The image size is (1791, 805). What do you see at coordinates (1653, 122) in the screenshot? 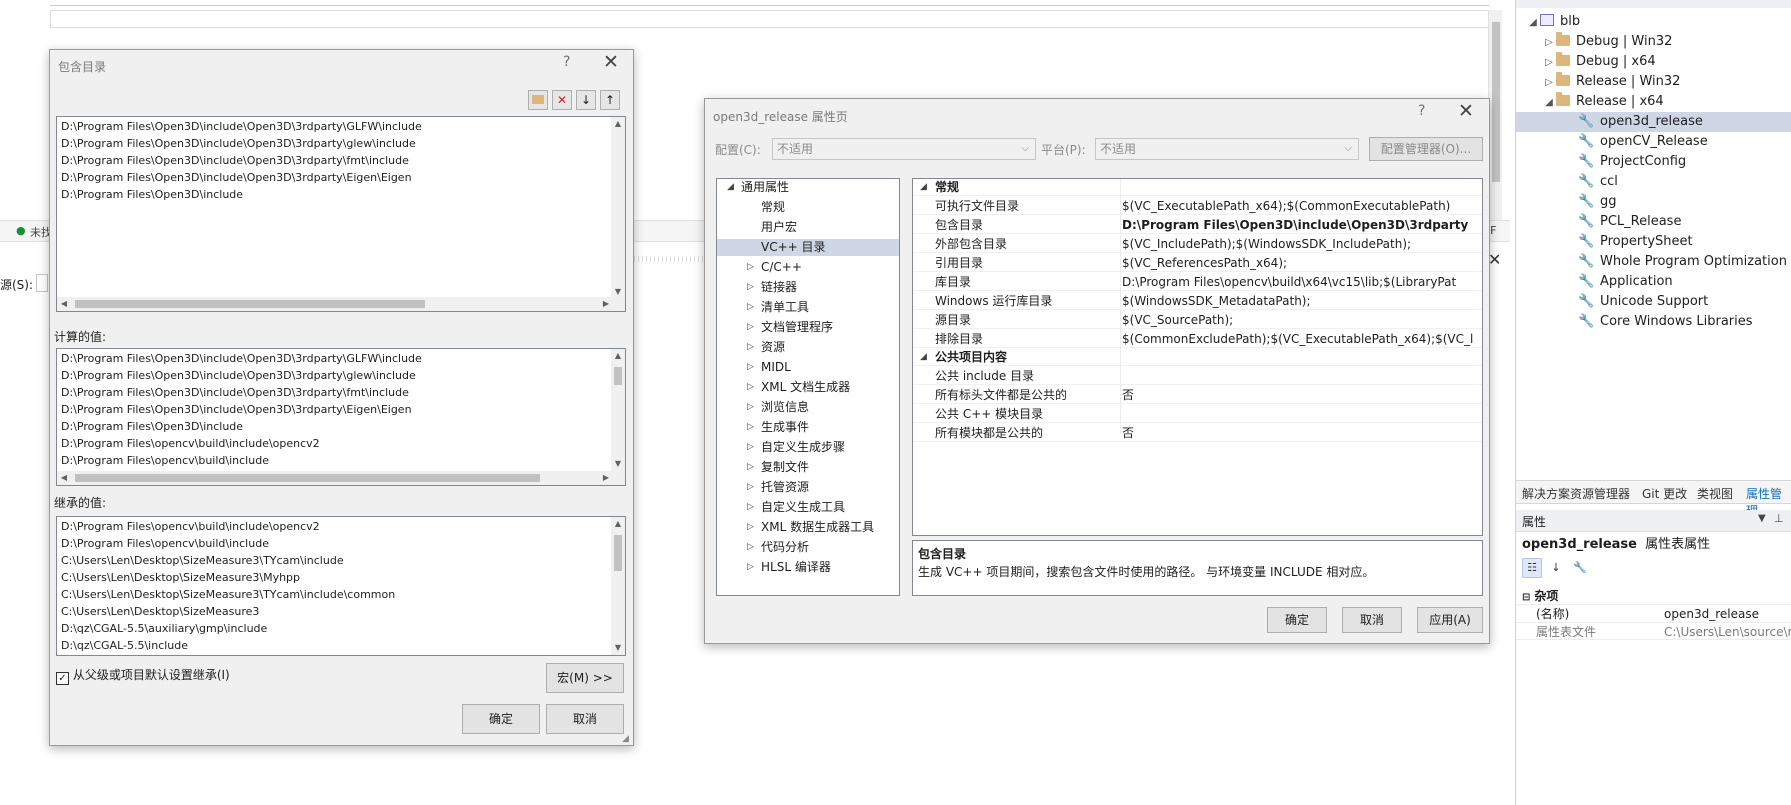
I see `tree-item-property-sheet: 🔧 open3d_release` at bounding box center [1653, 122].